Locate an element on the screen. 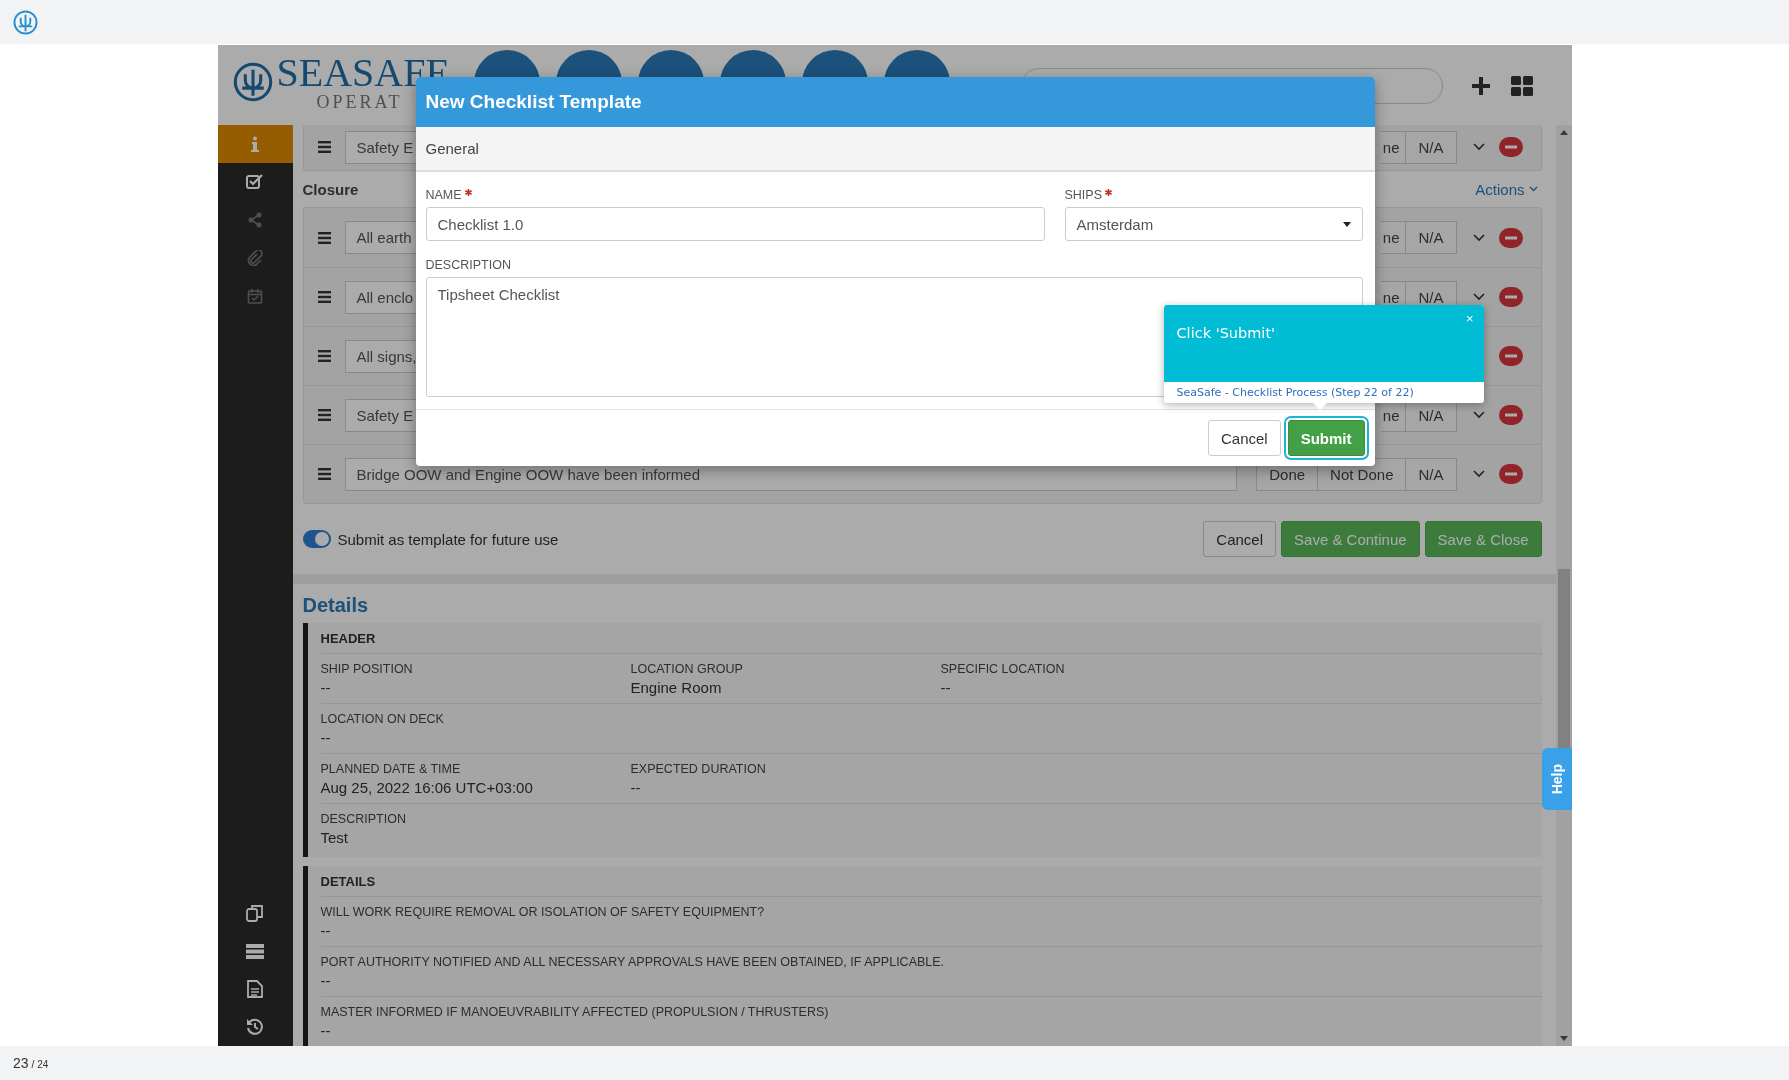  section-title: Closure is located at coordinates (330, 189).